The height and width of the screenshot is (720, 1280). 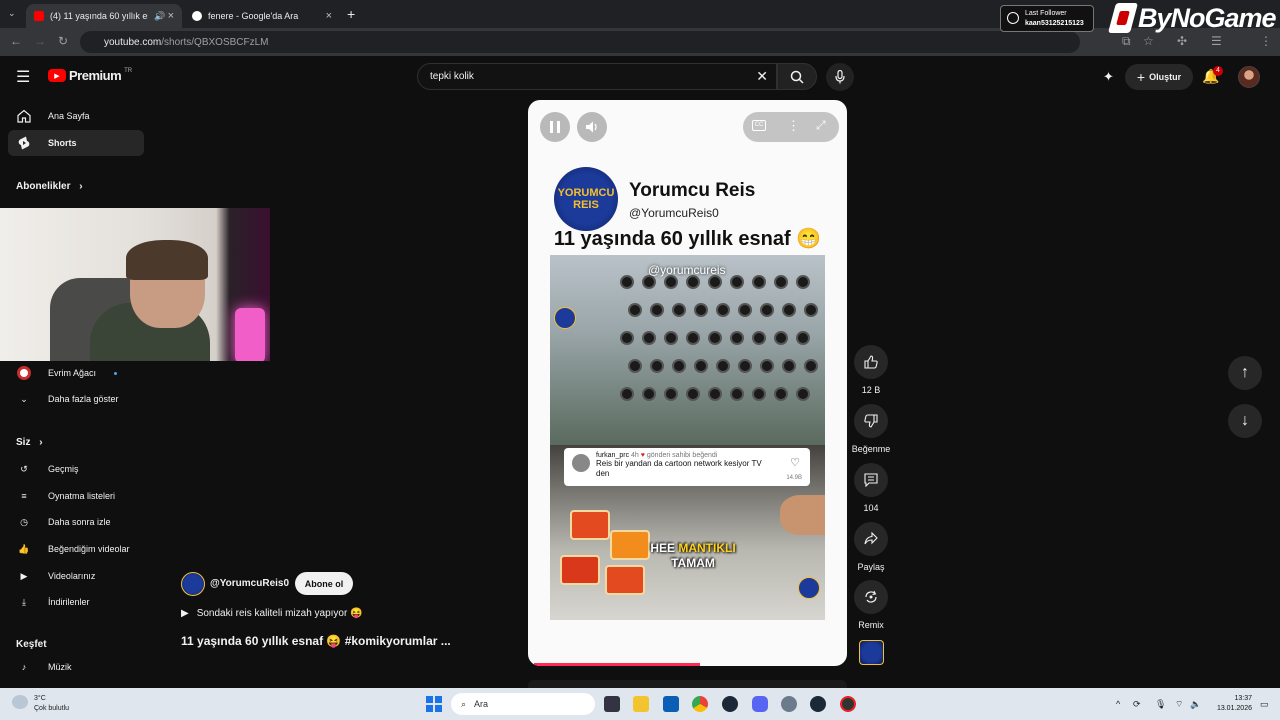 What do you see at coordinates (1232, 704) in the screenshot?
I see `taskbar-clock: 13:37 13.01.2026` at bounding box center [1232, 704].